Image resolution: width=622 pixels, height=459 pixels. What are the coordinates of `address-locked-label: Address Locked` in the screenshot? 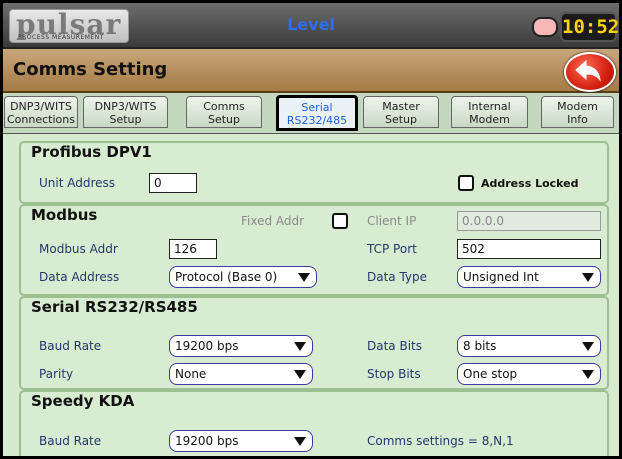 It's located at (530, 183).